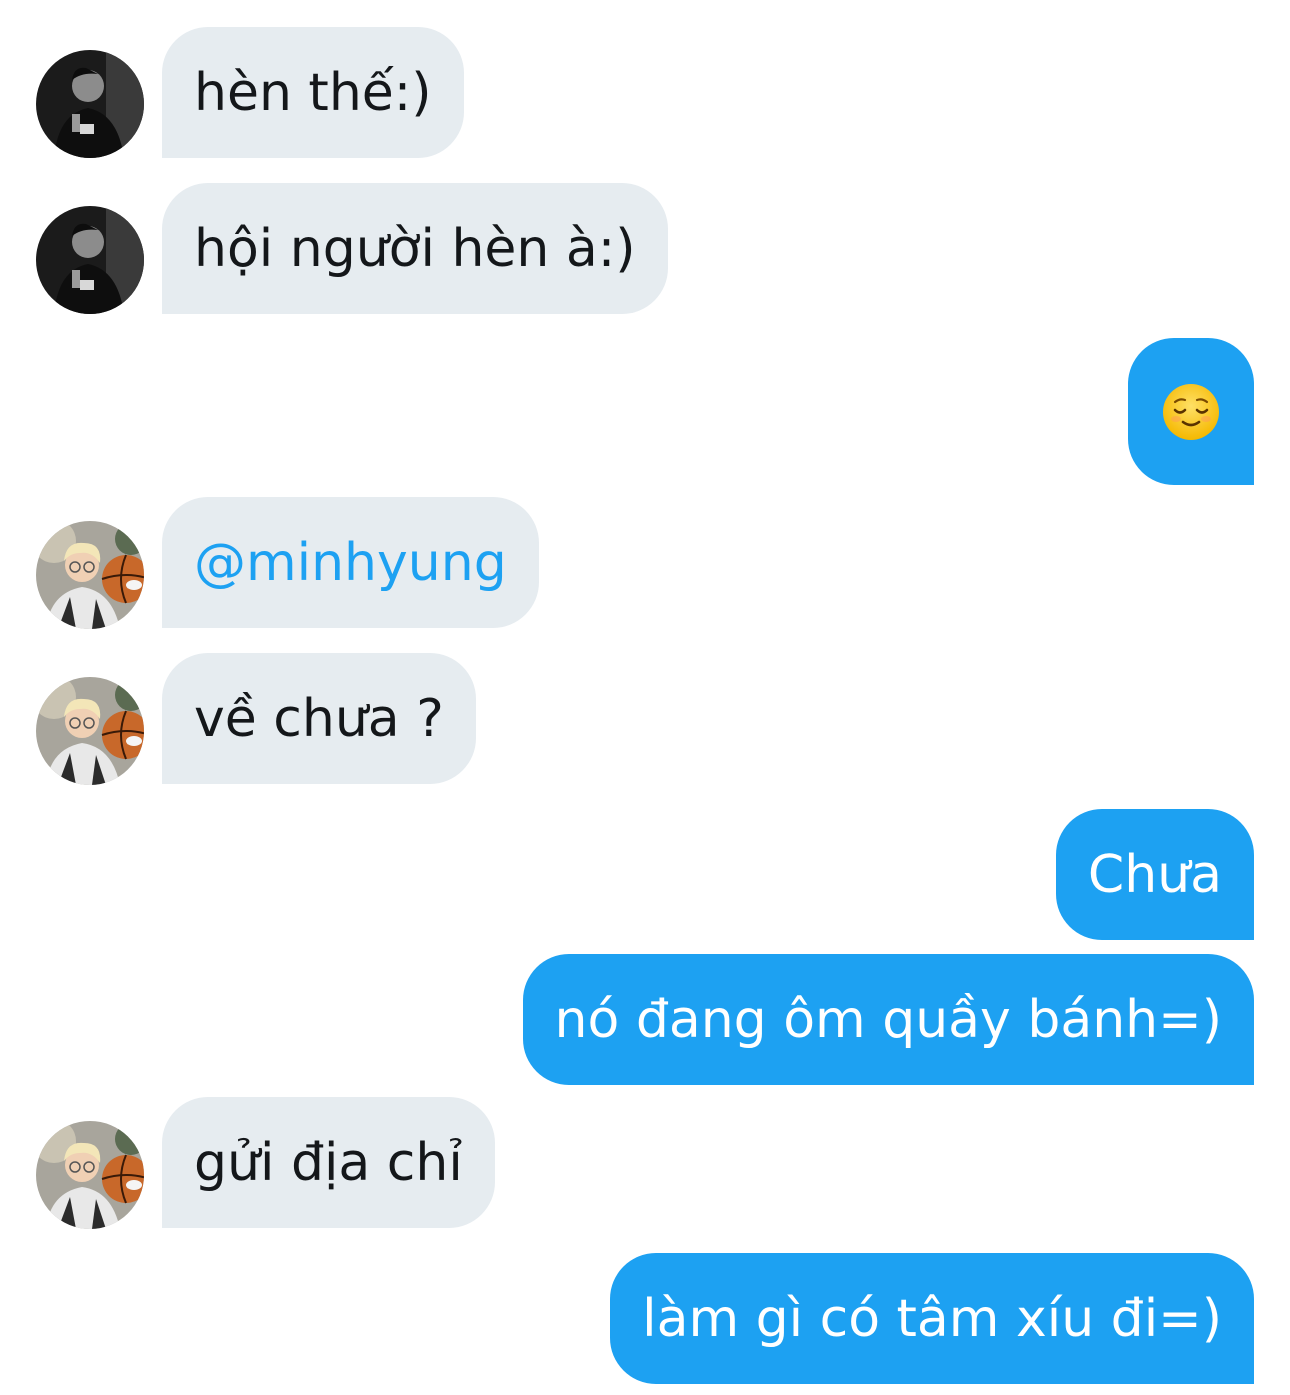 The height and width of the screenshot is (1395, 1290). I want to click on message-text: hèn thế:), so click(313, 92).